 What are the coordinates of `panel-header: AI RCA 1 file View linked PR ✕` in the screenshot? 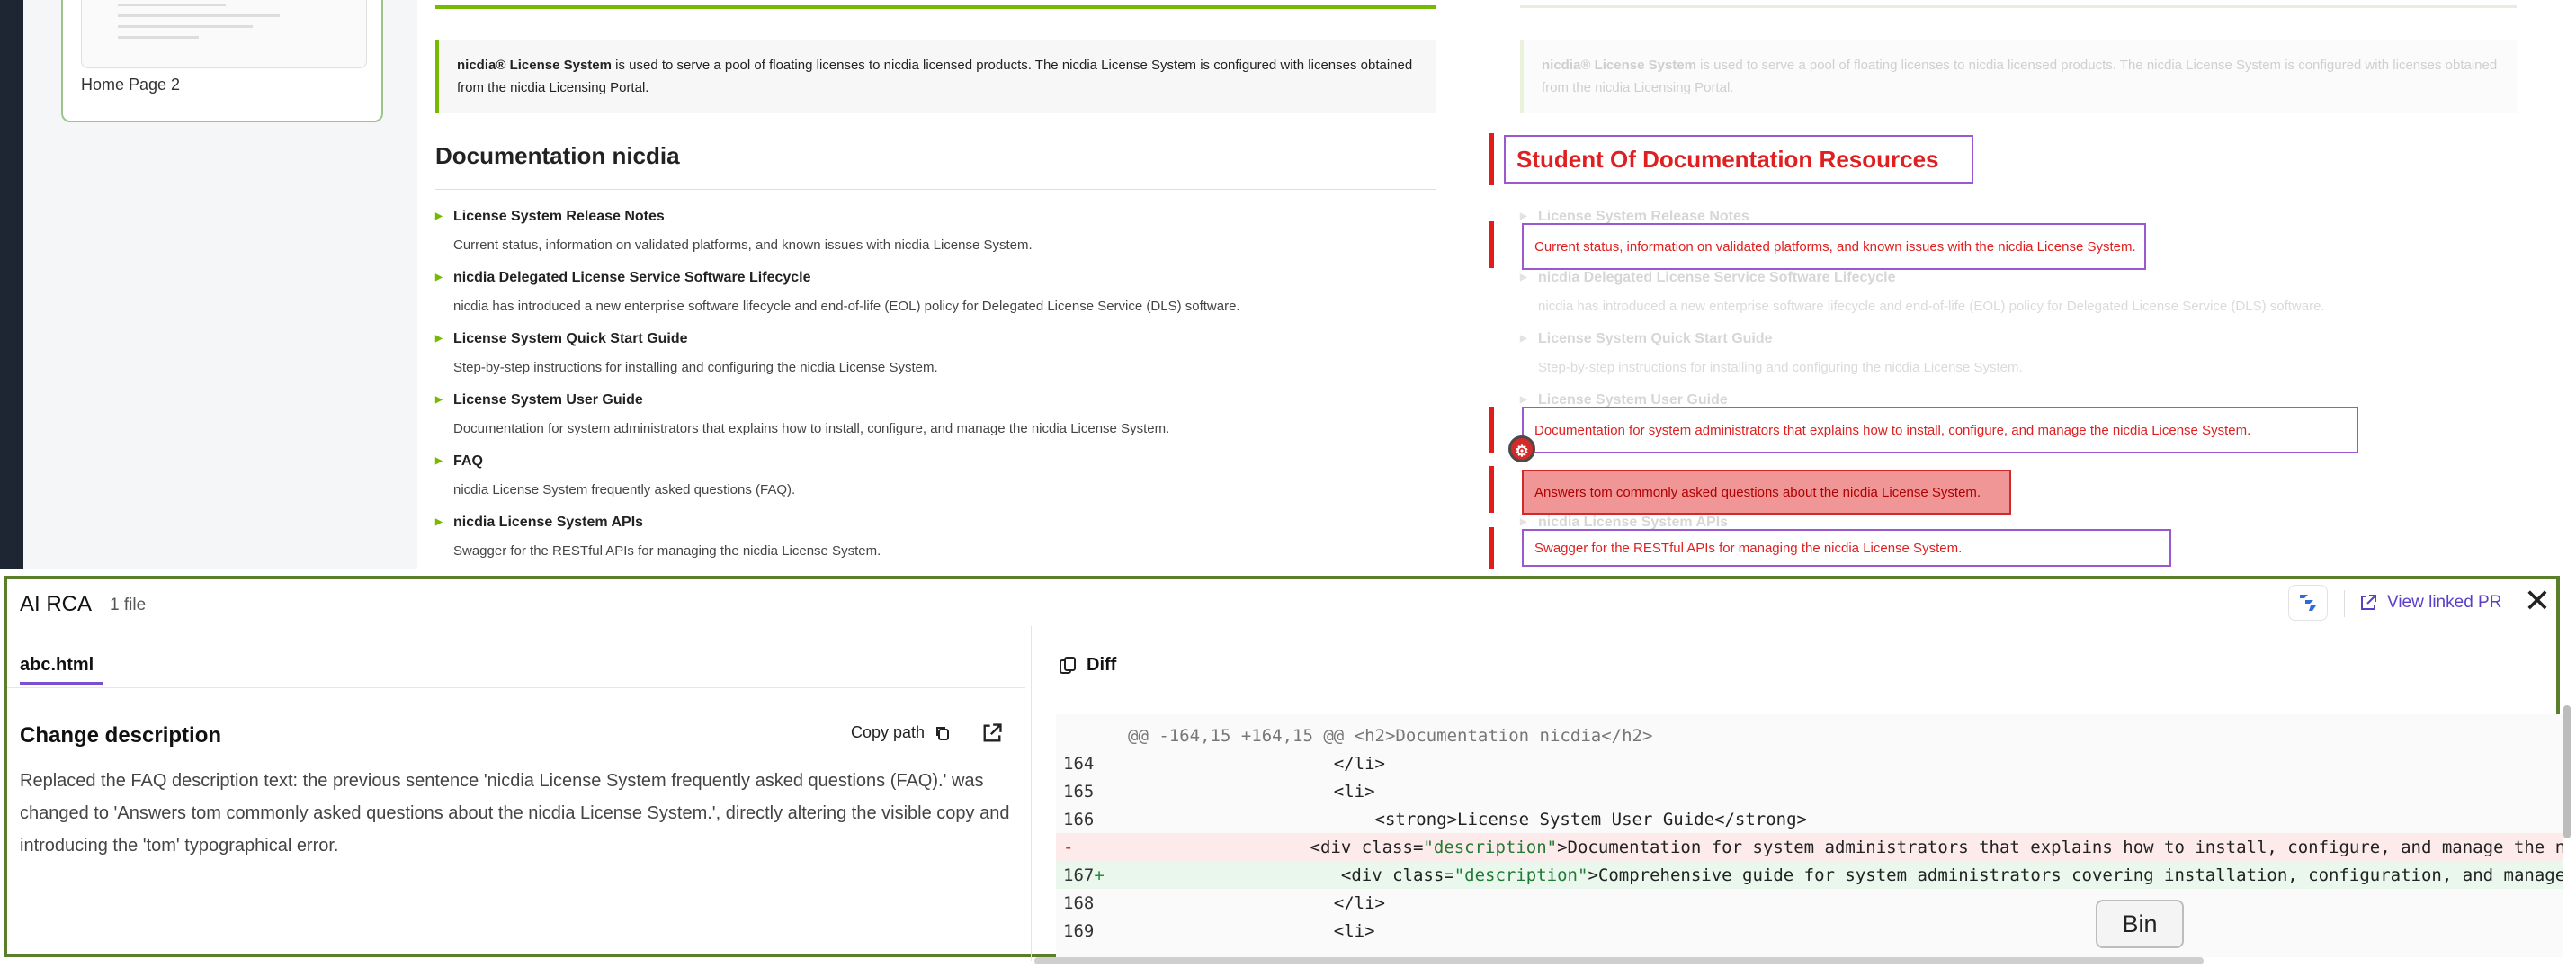 It's located at (1281, 601).